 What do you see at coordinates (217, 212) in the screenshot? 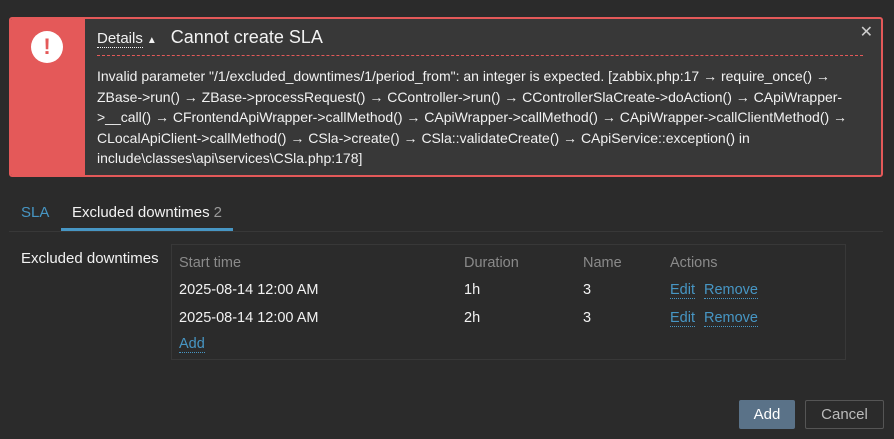
I see `tab-count-badge: 2` at bounding box center [217, 212].